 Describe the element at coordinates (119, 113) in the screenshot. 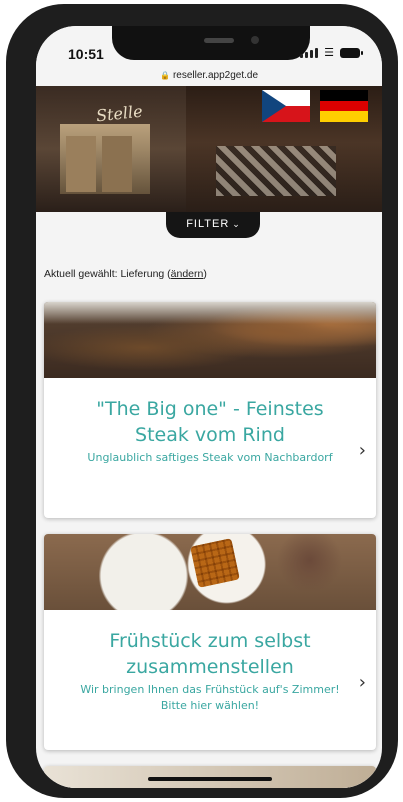

I see `restaurant-logo: Stelle` at that location.